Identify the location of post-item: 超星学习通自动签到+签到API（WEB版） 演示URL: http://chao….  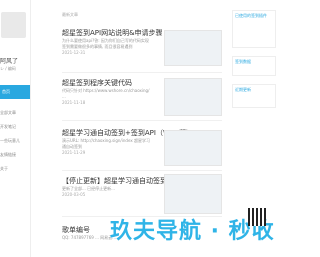
(142, 149).